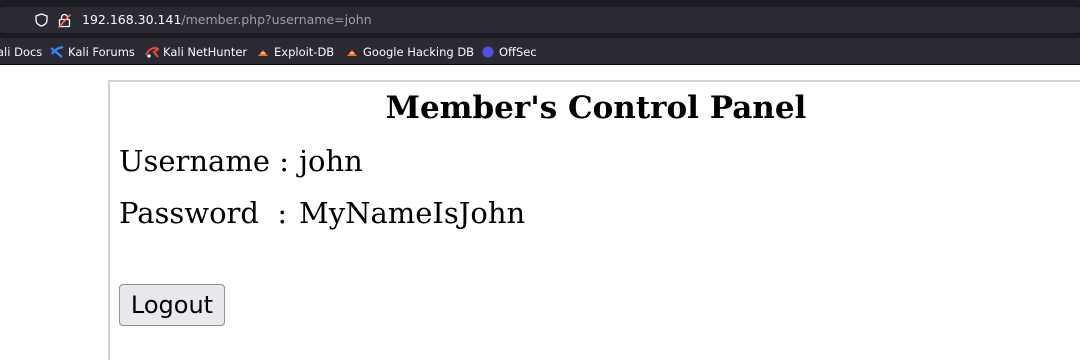  I want to click on bookmark-kali-forums: Kali Forums, so click(92, 51).